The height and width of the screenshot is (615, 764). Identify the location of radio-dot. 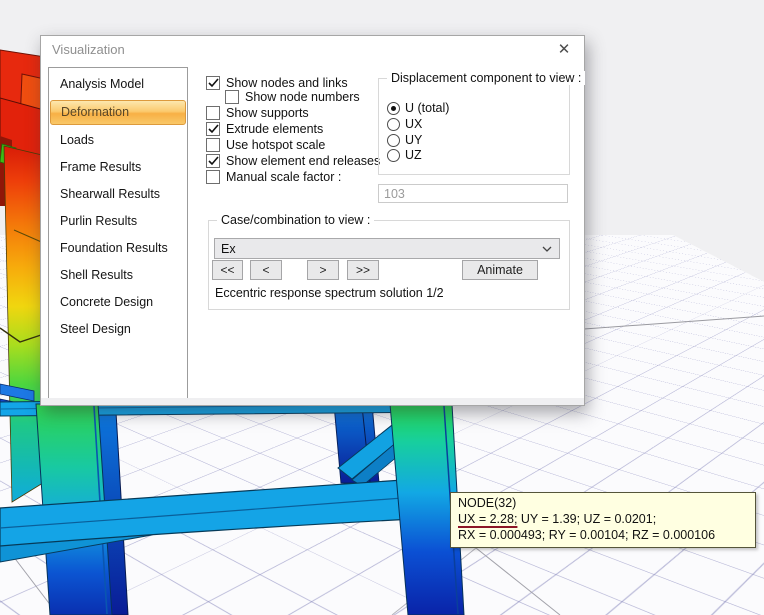
(393, 108).